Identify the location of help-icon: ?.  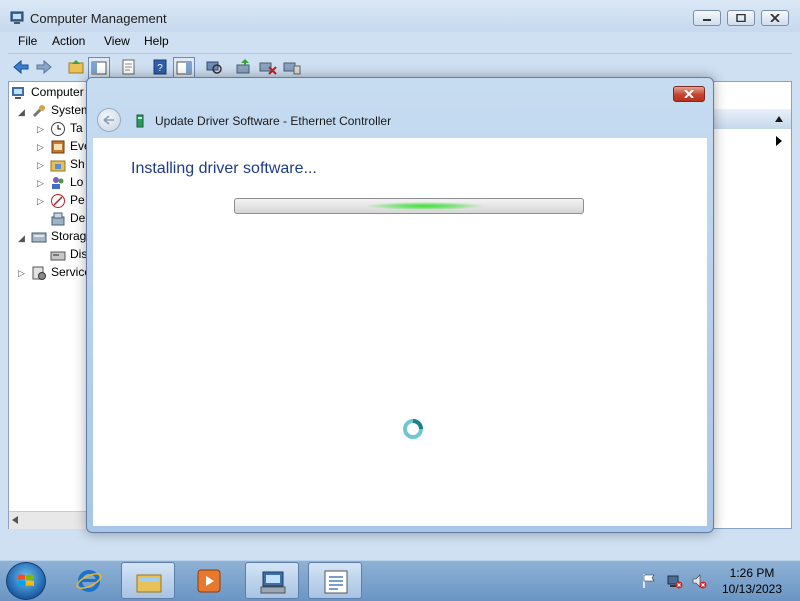
(160, 67).